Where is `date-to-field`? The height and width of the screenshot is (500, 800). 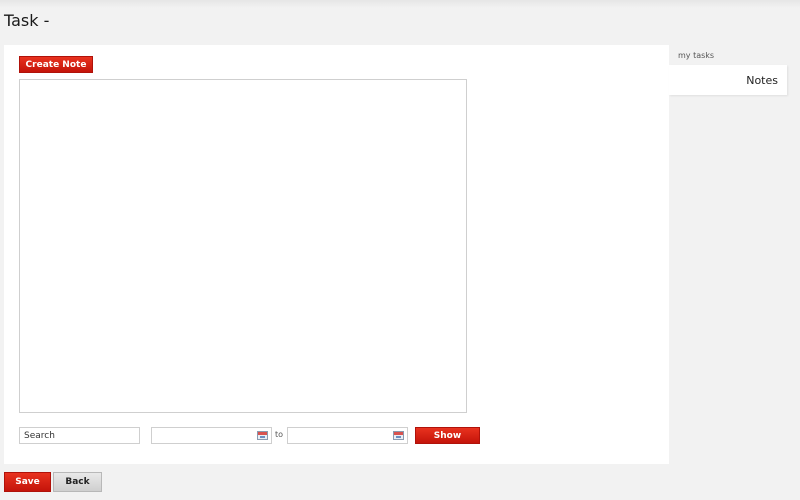 date-to-field is located at coordinates (347, 435).